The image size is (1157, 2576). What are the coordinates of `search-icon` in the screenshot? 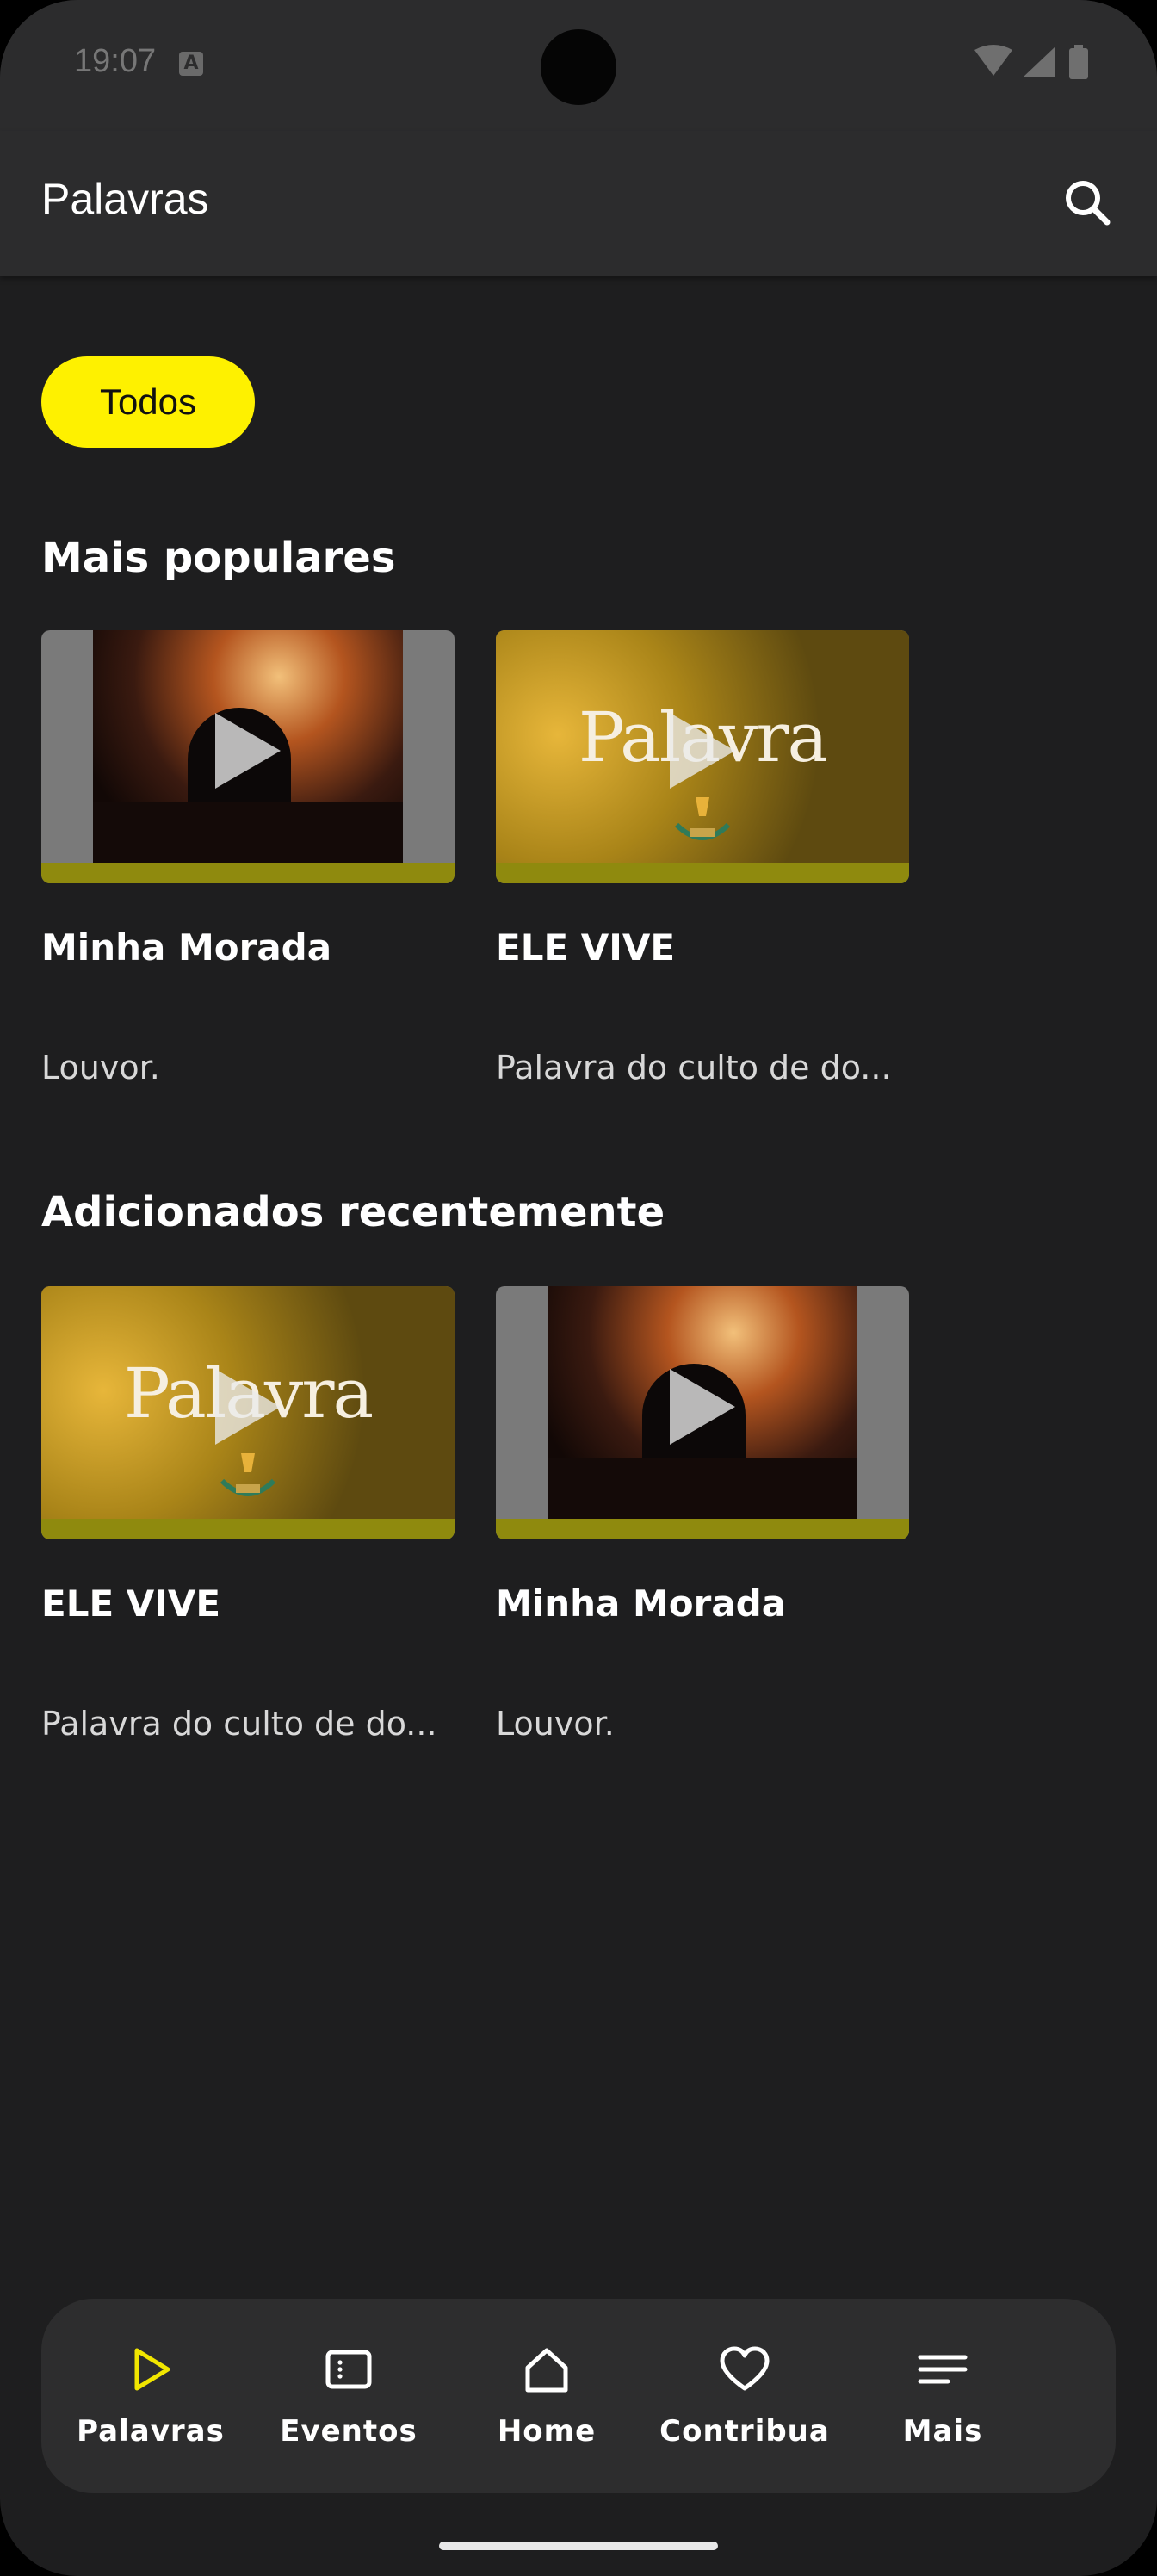 It's located at (1088, 204).